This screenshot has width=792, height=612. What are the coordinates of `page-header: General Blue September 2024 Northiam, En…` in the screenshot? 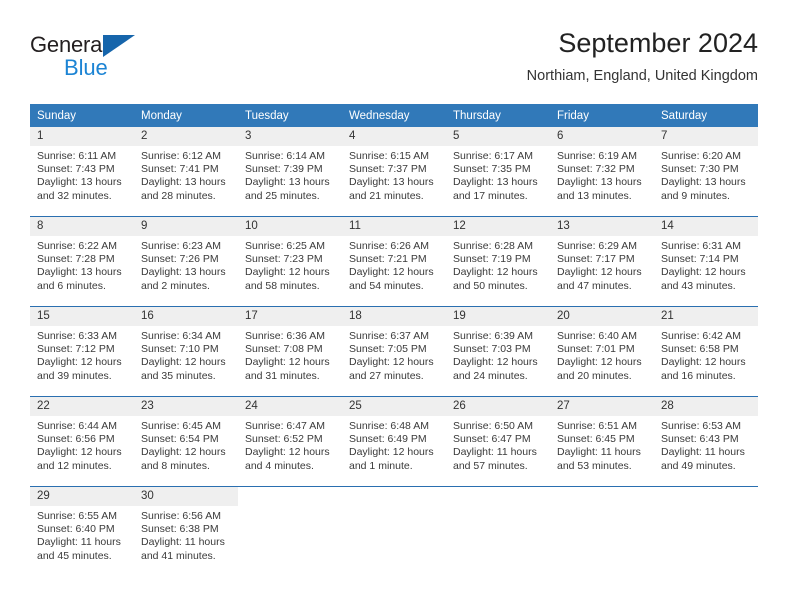 It's located at (394, 61).